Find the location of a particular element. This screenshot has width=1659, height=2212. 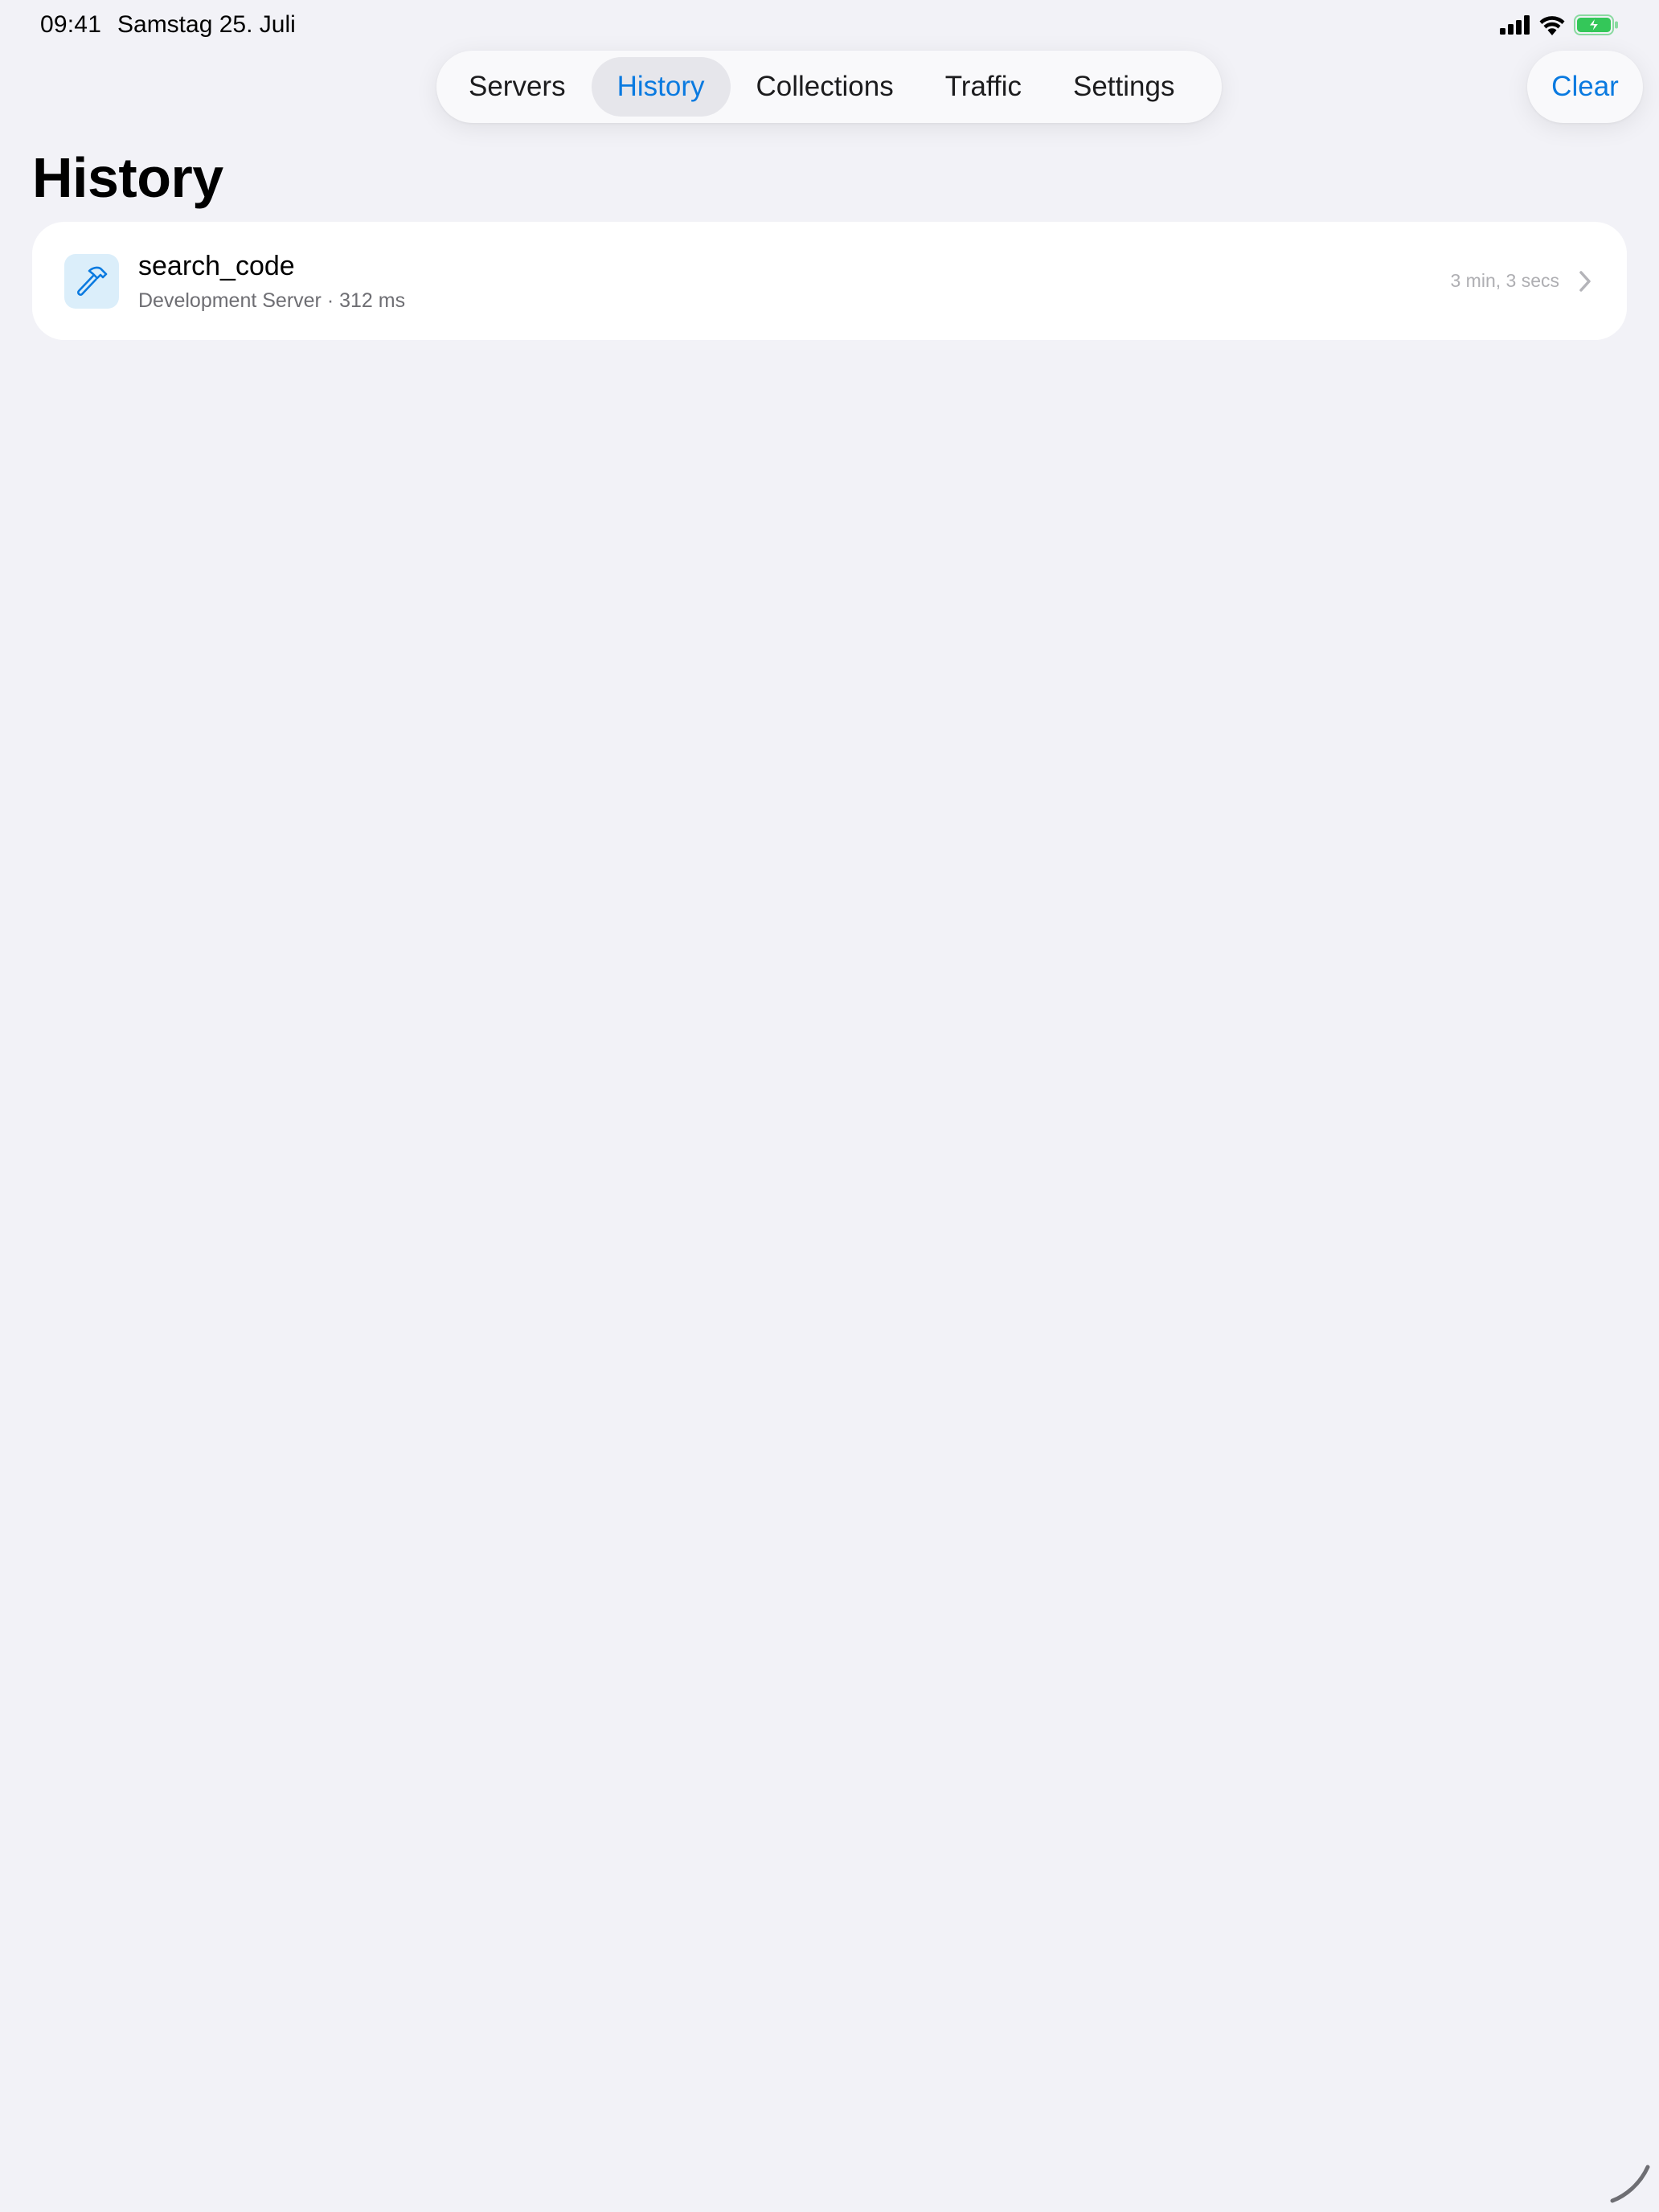

hammer-icon is located at coordinates (91, 281).